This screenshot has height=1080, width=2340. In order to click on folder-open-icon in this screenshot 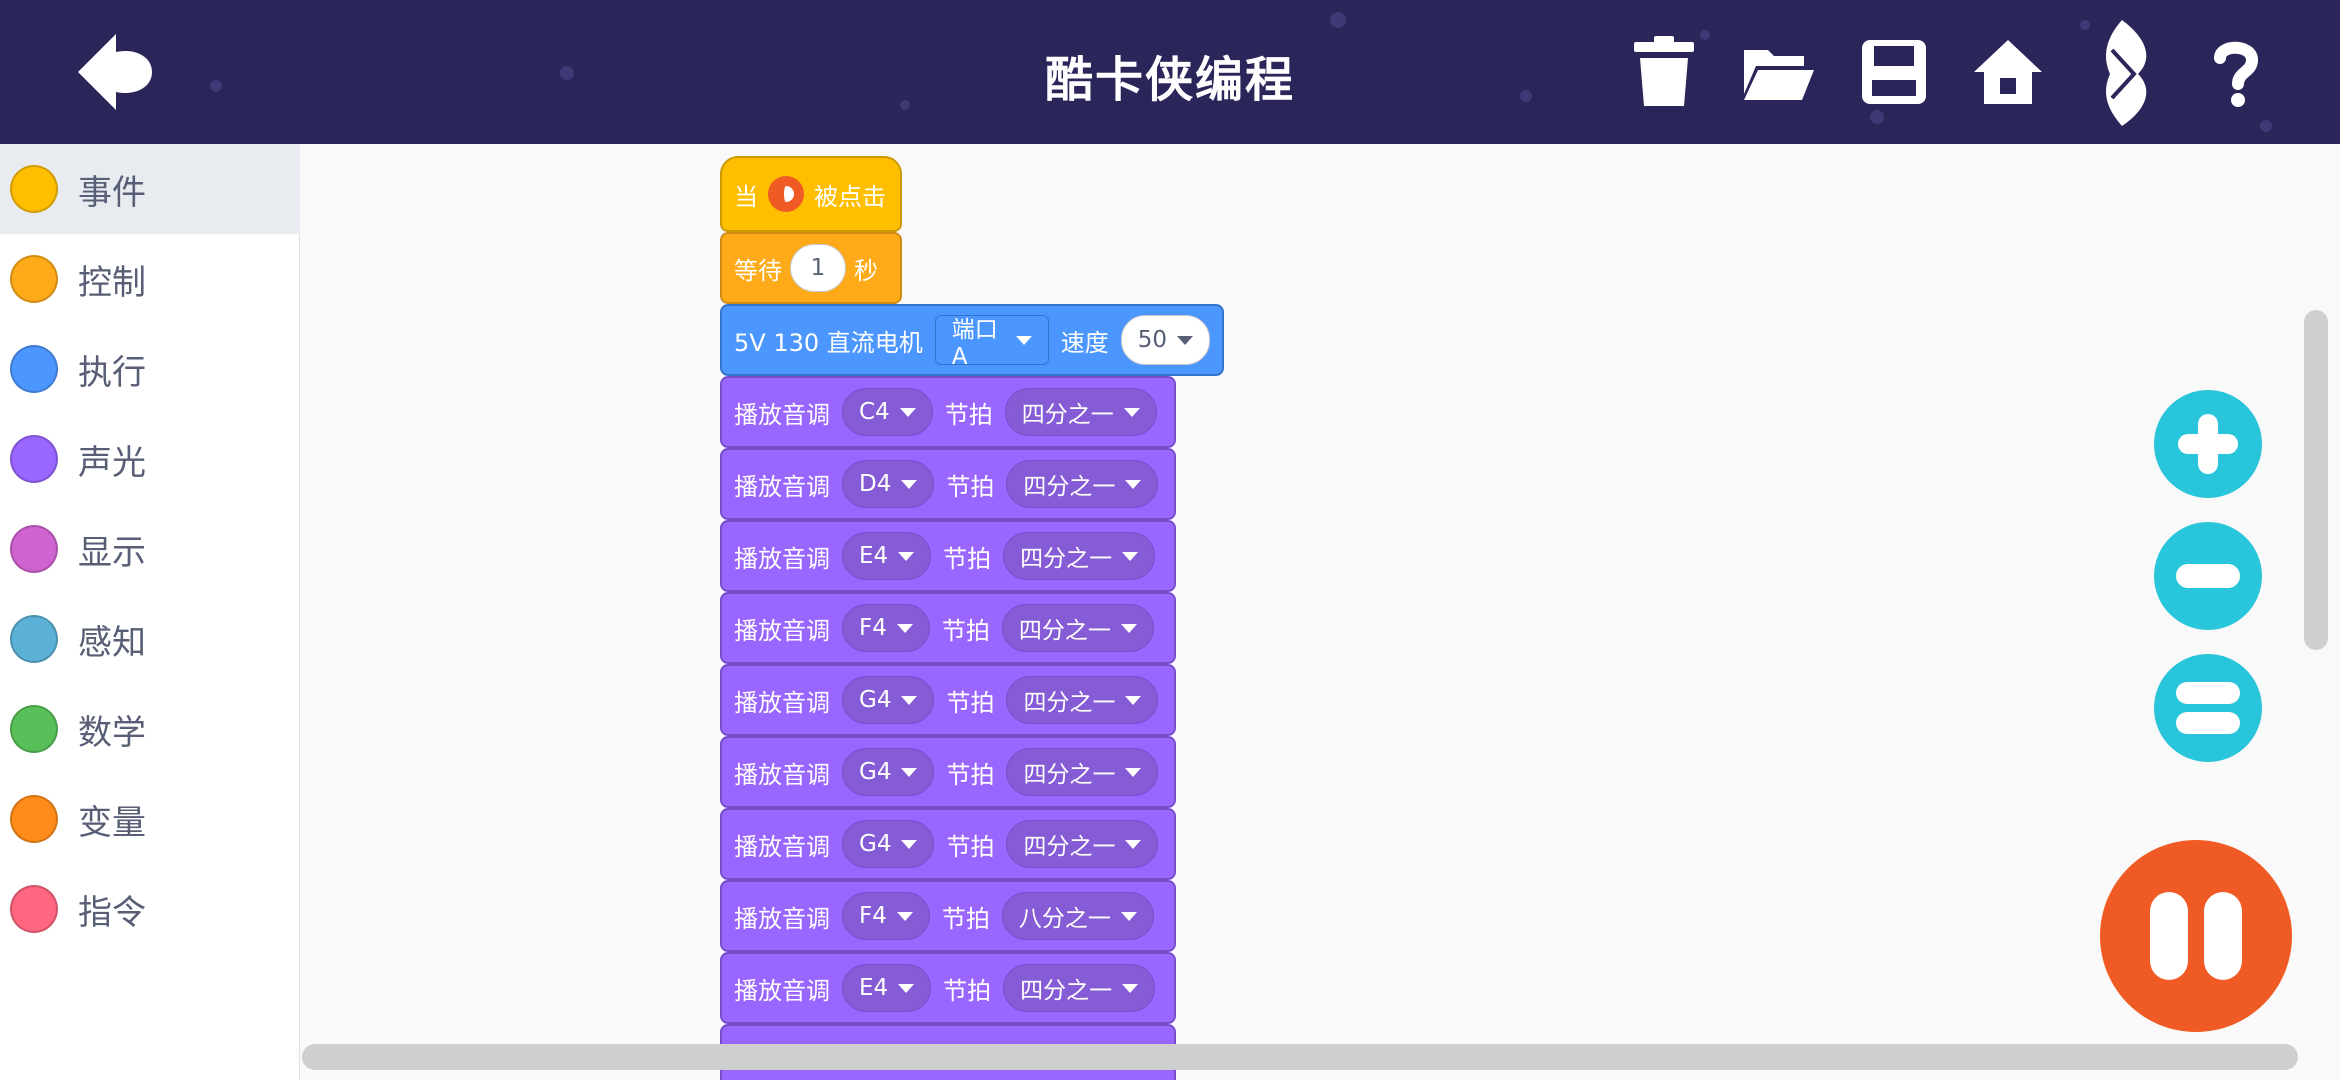, I will do `click(1779, 75)`.